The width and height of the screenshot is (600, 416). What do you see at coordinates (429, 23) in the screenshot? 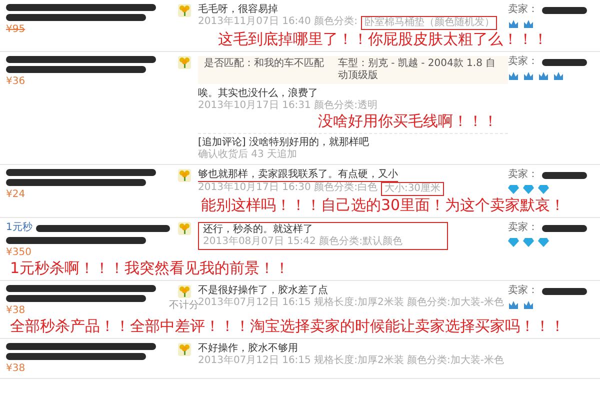
I see `review-meta: 卧室棉马桶垫（颜色随机发）` at bounding box center [429, 23].